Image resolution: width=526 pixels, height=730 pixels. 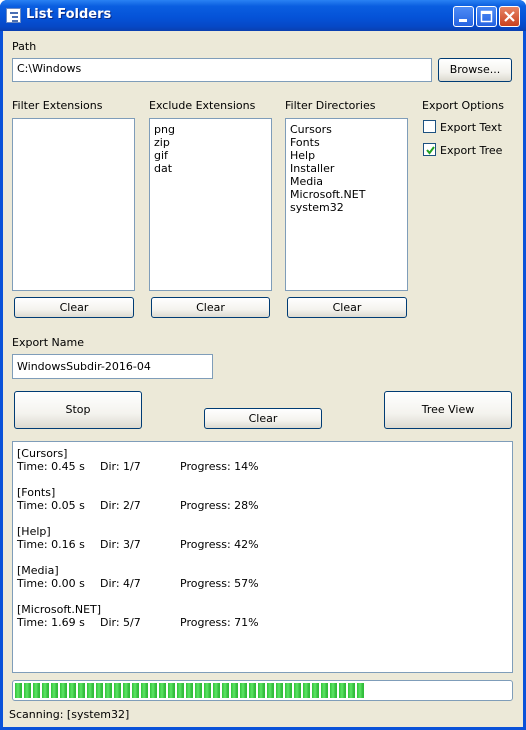 I want to click on log-entry-progress: Progress: 57%, so click(x=219, y=583).